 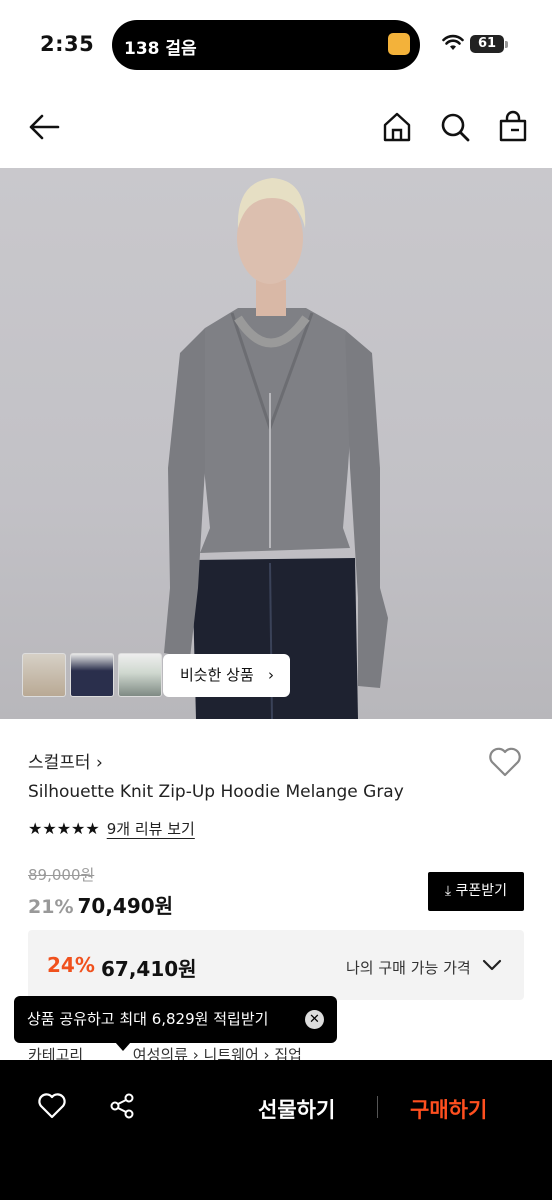 I want to click on download-icon: ⤓, so click(x=450, y=891).